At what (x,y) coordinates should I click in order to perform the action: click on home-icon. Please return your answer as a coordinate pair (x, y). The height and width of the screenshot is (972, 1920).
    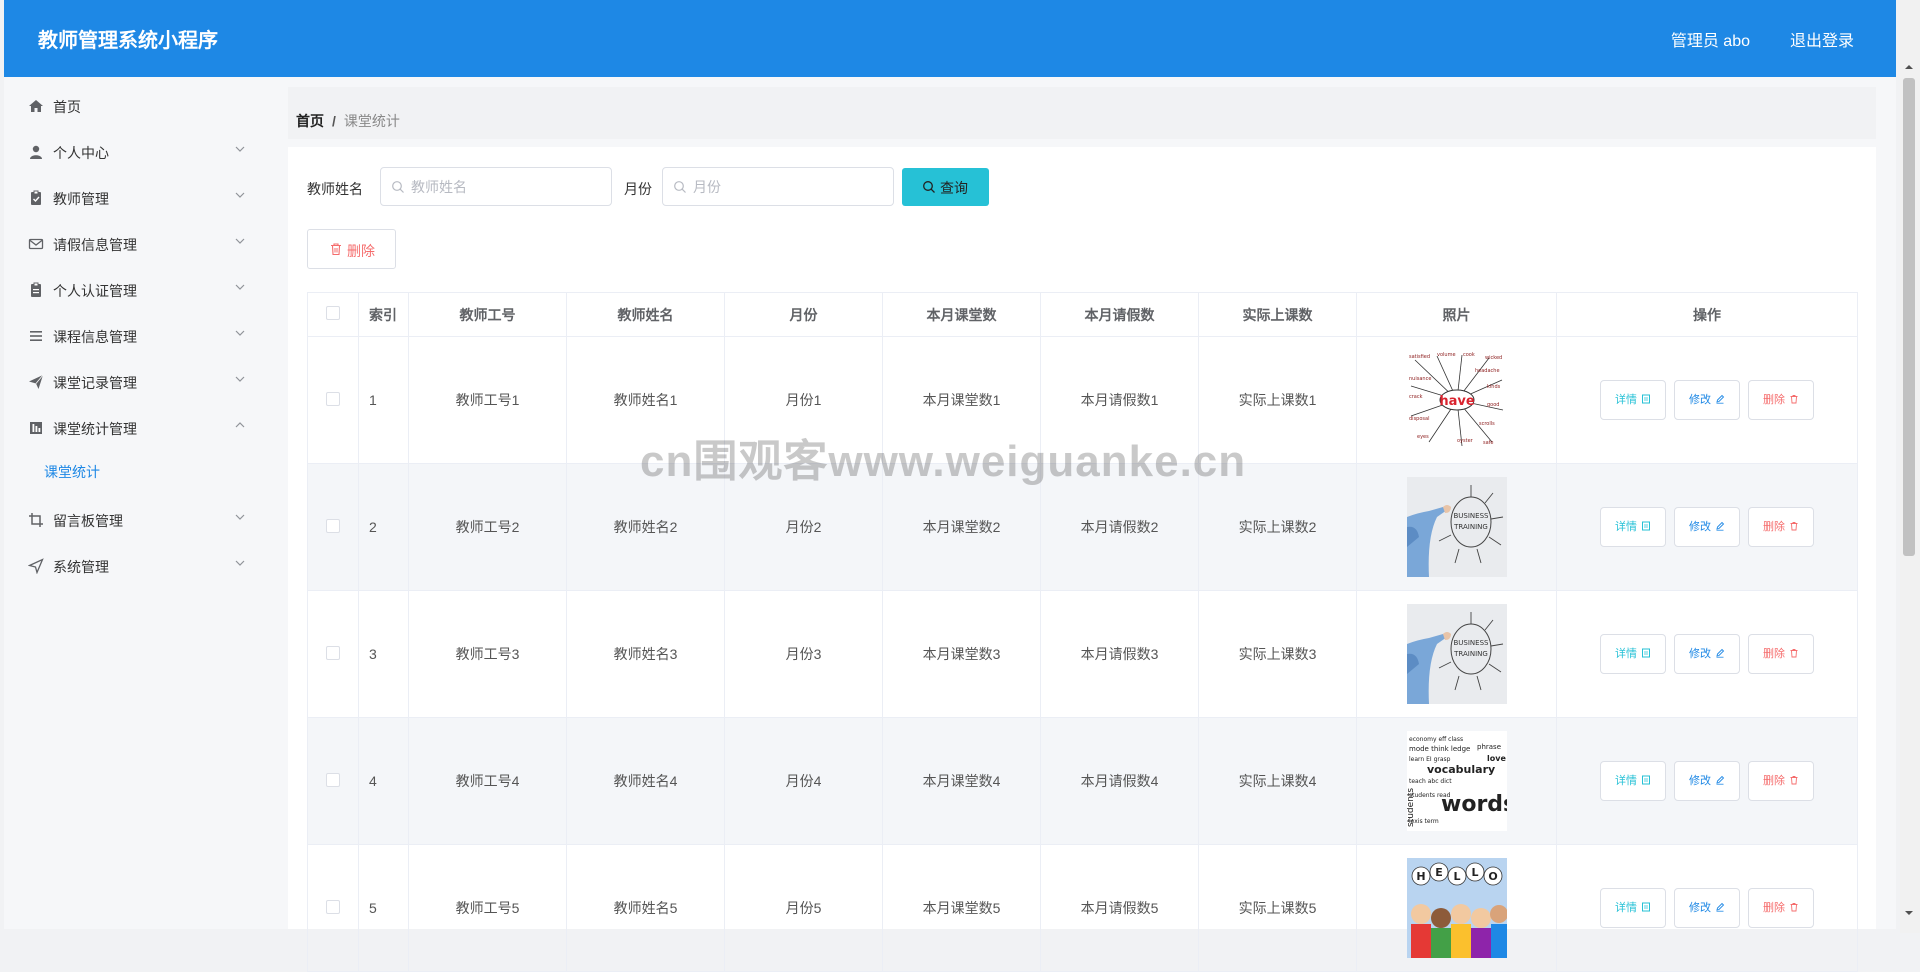
    Looking at the image, I should click on (36, 106).